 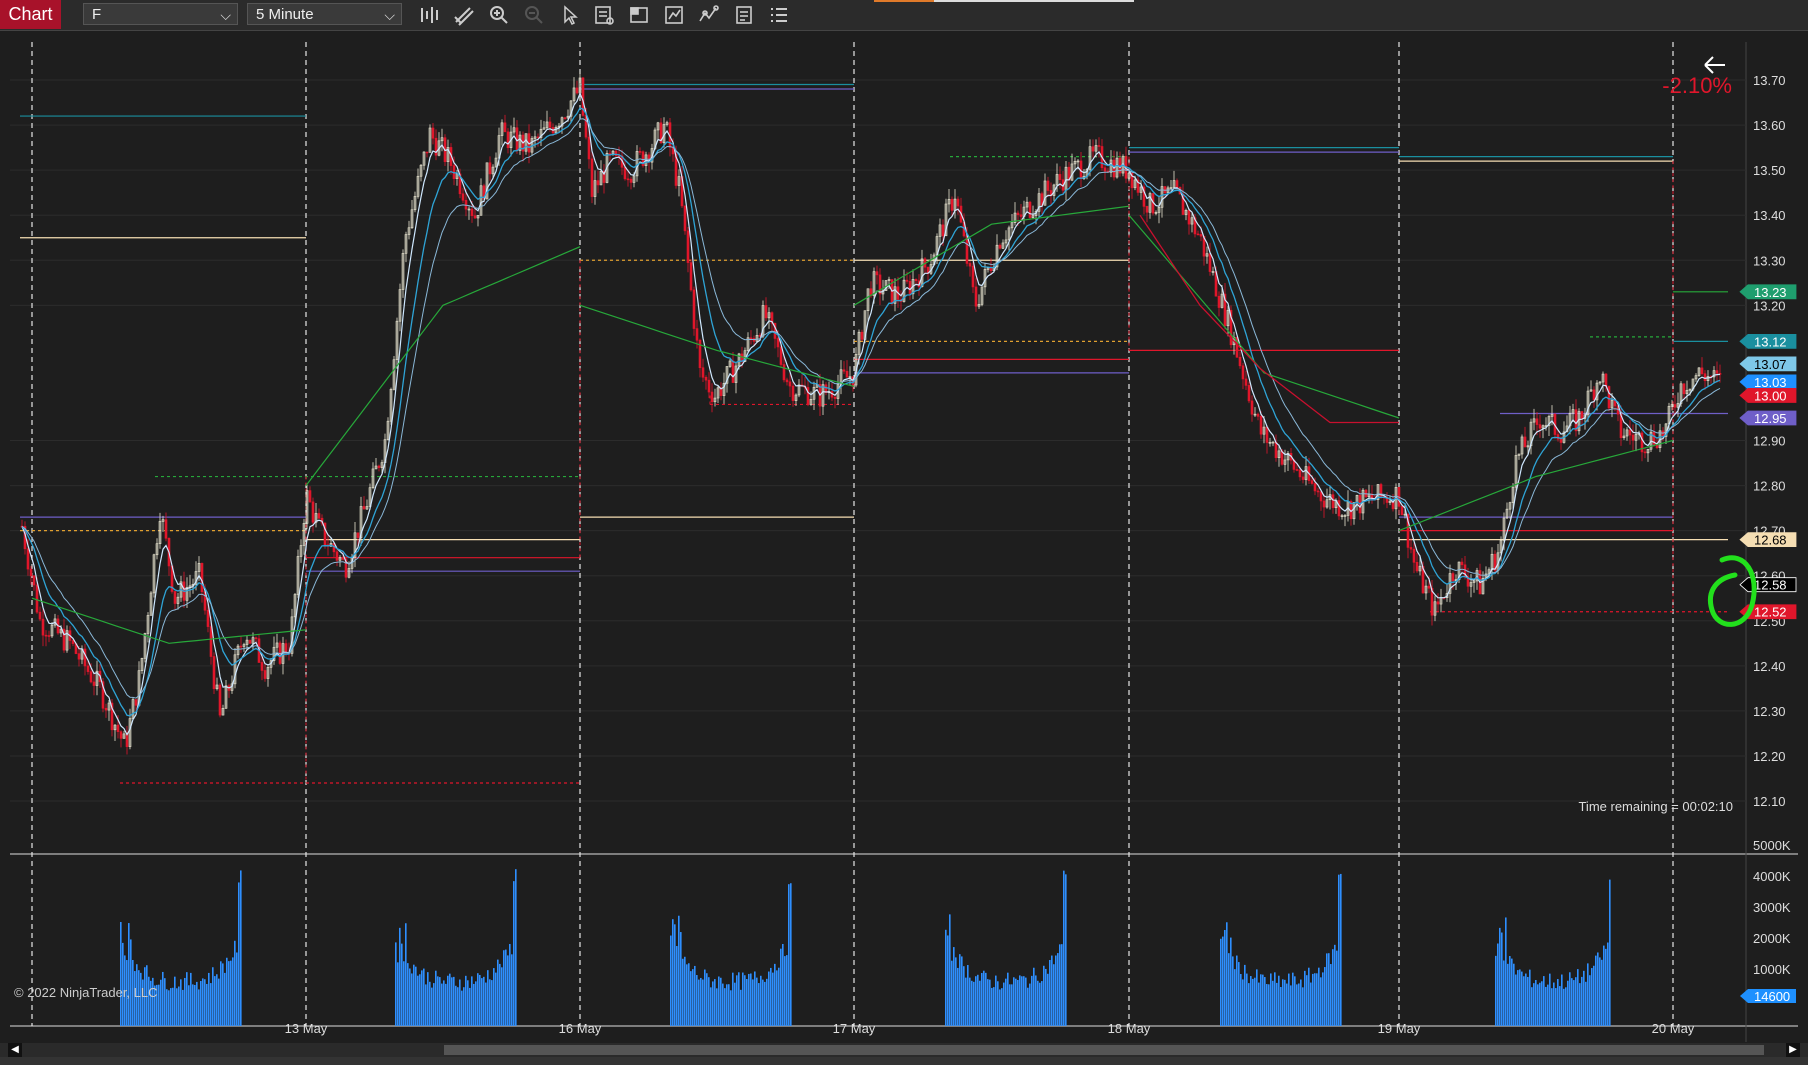 I want to click on scroll-right-icon: ▶, so click(x=1793, y=1050).